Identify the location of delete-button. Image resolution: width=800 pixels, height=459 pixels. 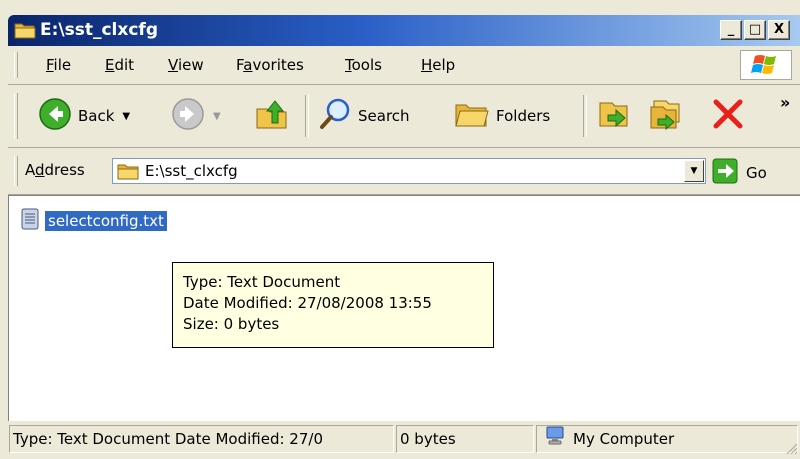
(728, 116).